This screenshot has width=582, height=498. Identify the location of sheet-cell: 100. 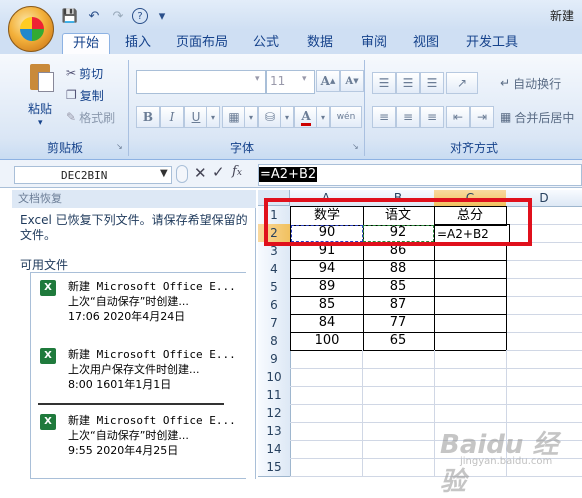
(327, 341).